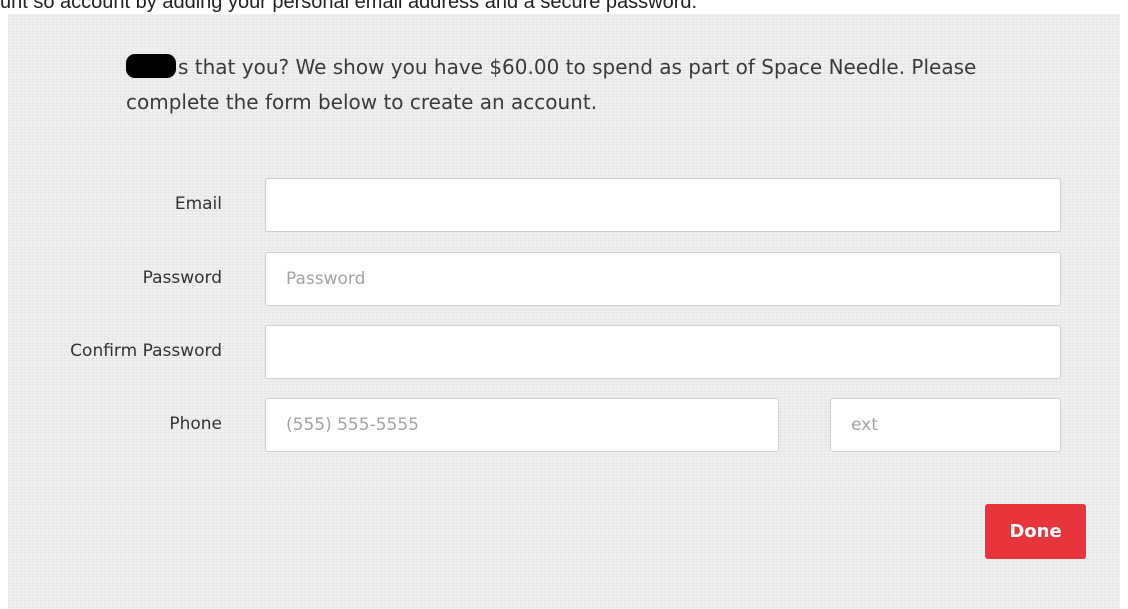 This screenshot has width=1128, height=609. I want to click on password-field, so click(663, 279).